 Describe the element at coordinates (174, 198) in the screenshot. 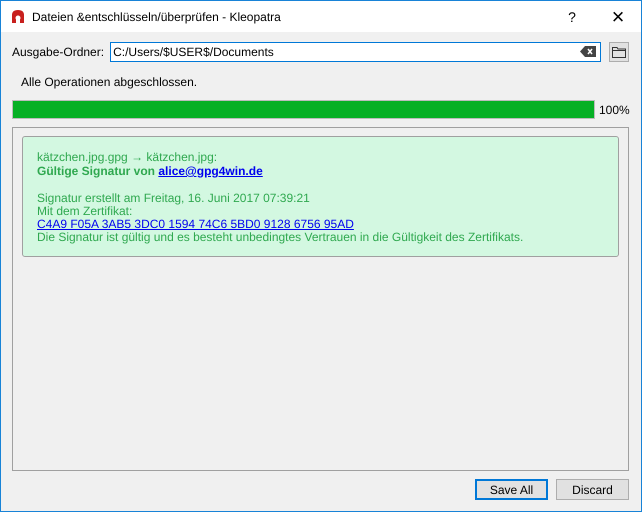

I see `signature-date: Signatur erstellt am Freitag, 16. Juni 2017 07:39:21` at that location.